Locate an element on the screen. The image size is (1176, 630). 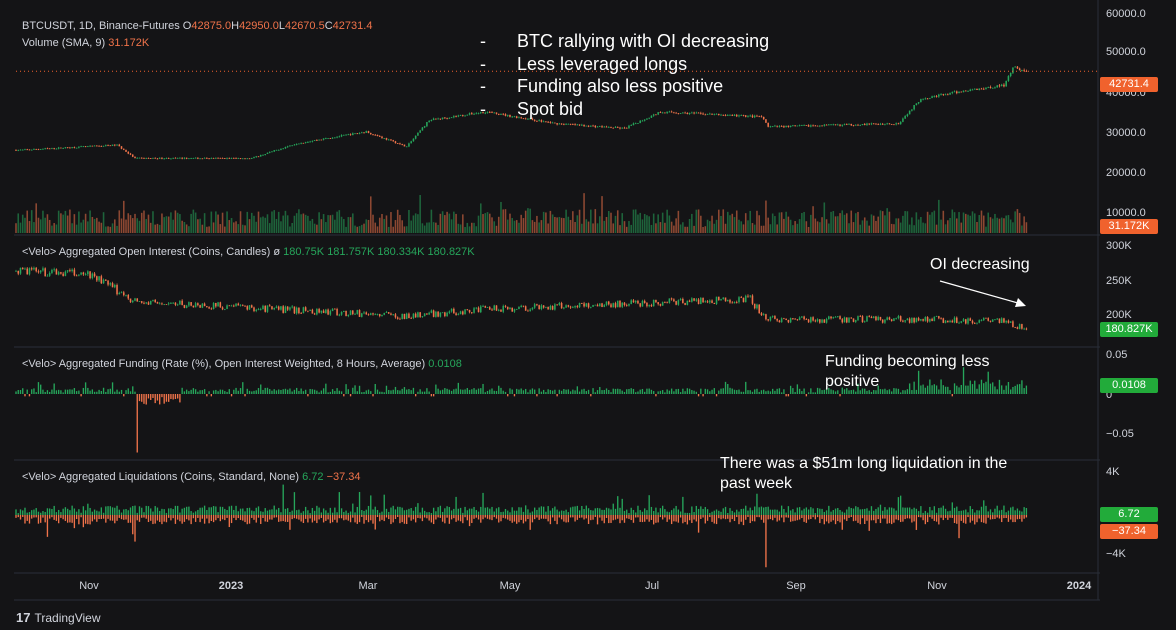
ohlc-value: 42670.5 is located at coordinates (304, 26).